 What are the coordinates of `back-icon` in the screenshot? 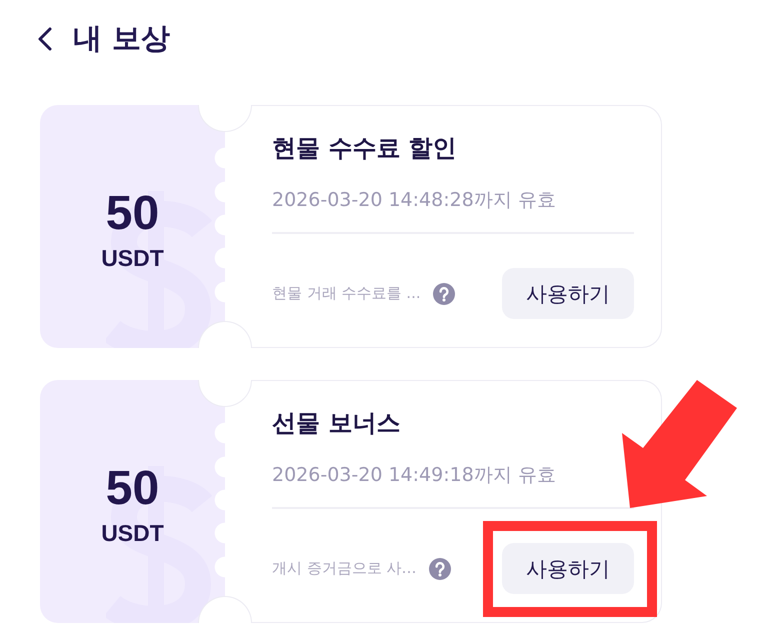 It's located at (45, 38).